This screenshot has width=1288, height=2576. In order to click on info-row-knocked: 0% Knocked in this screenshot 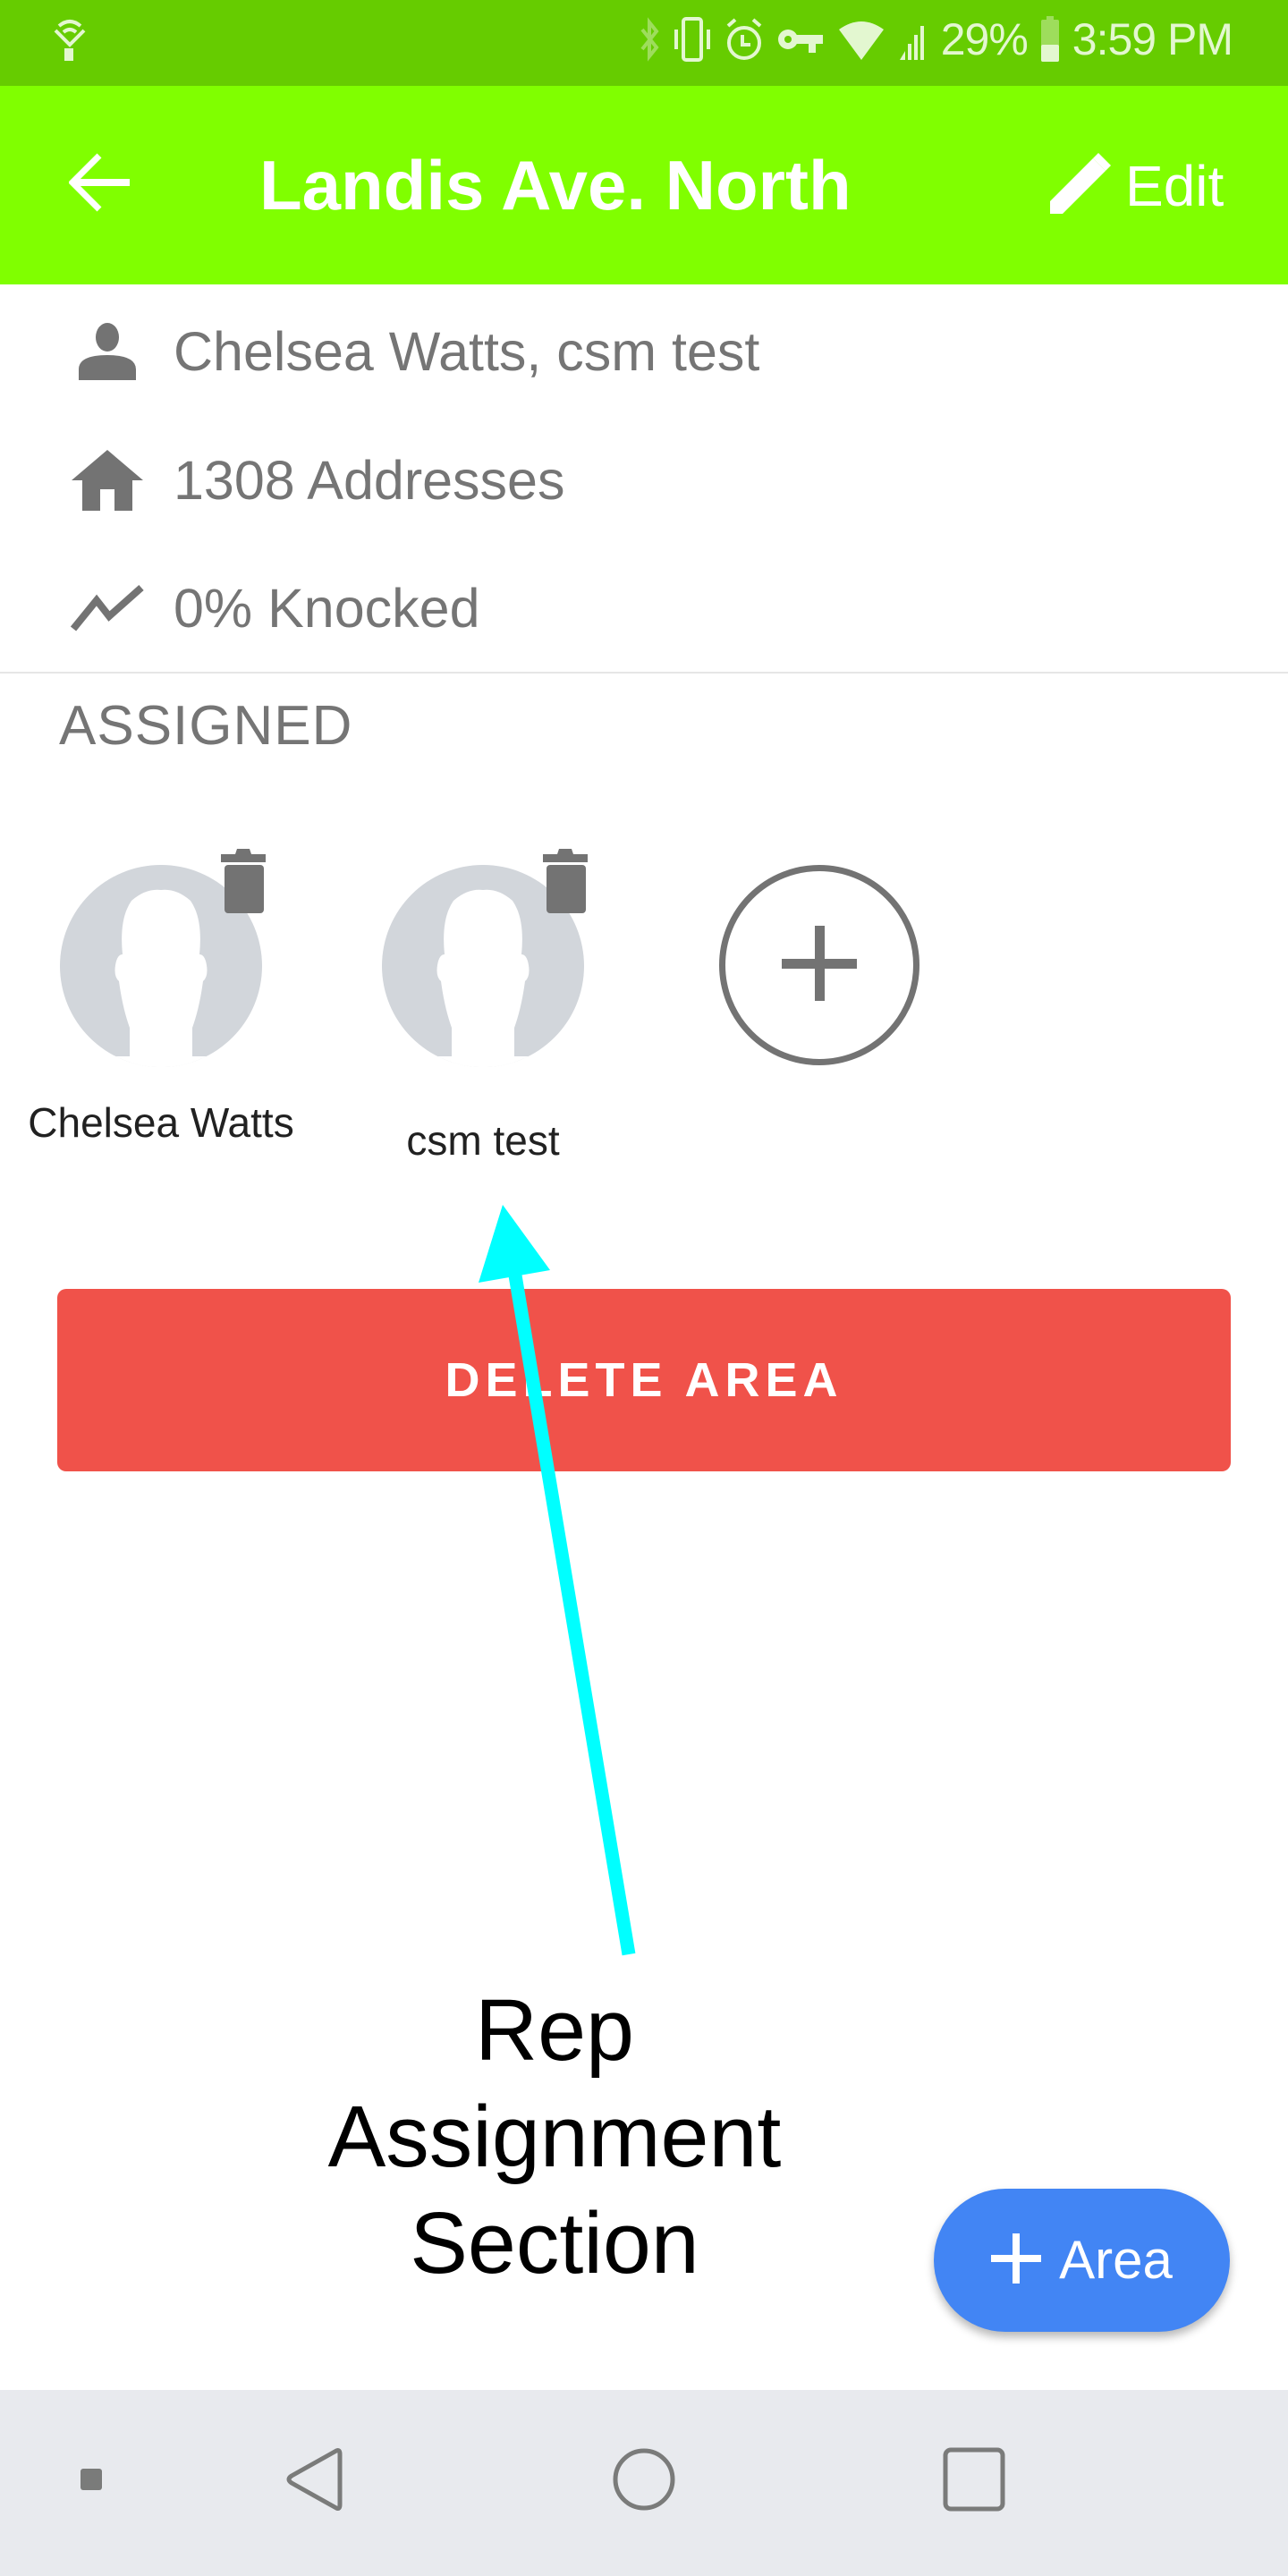, I will do `click(275, 608)`.